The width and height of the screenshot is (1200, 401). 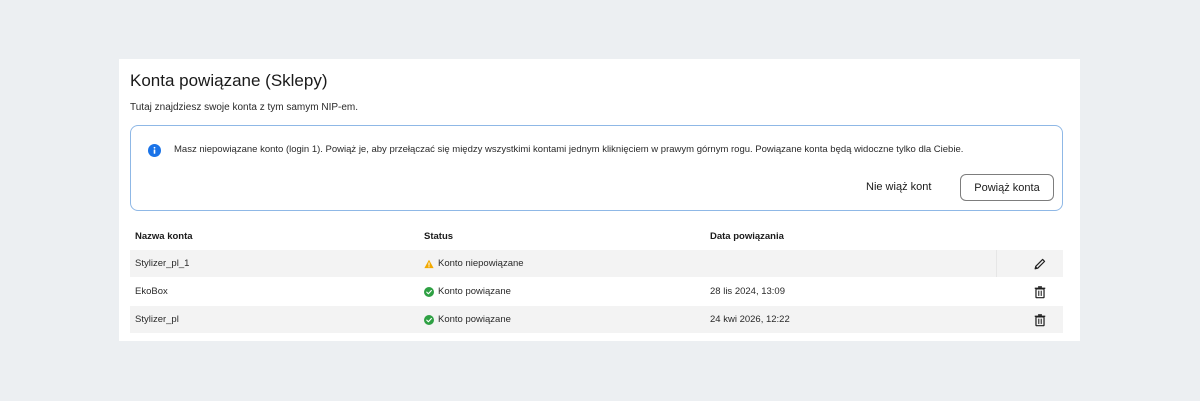 What do you see at coordinates (747, 236) in the screenshot?
I see `column-header-date: Data powiązania` at bounding box center [747, 236].